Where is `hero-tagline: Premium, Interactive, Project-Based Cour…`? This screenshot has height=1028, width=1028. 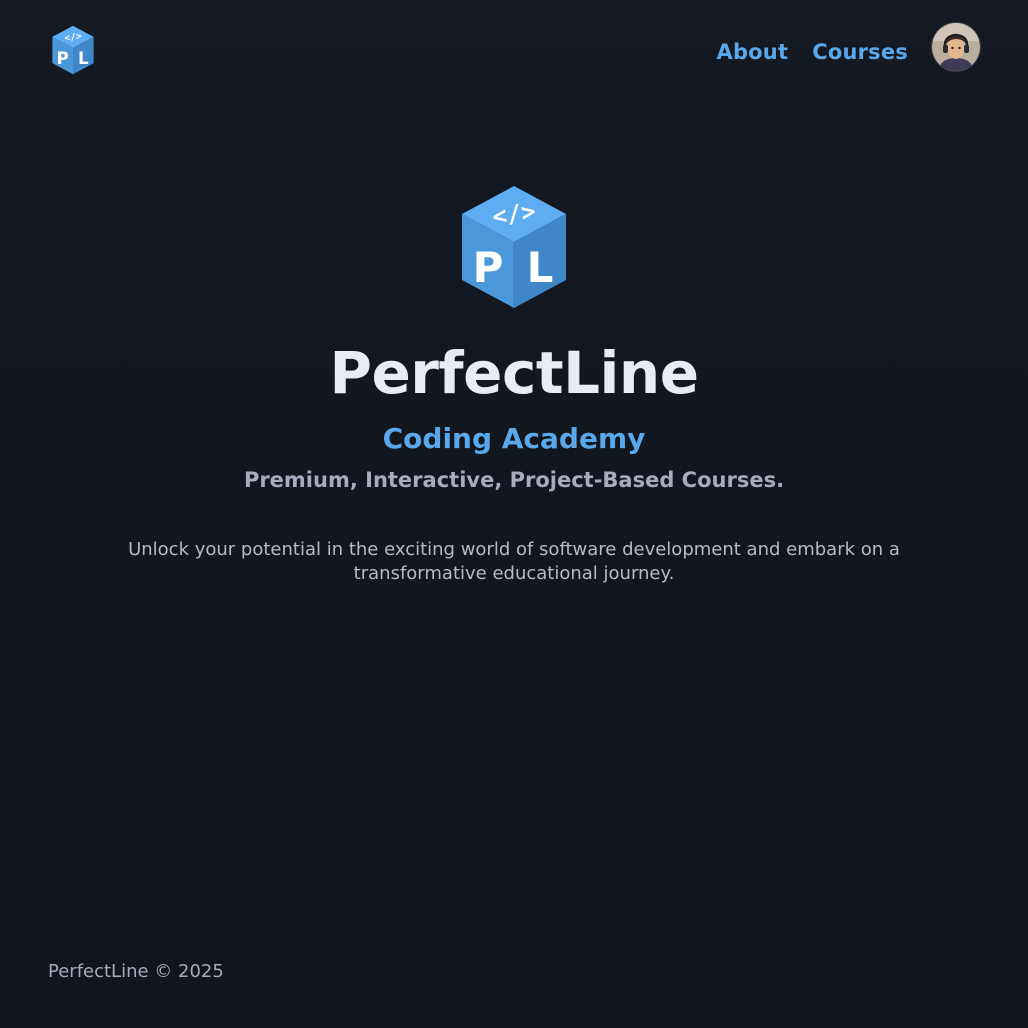 hero-tagline: Premium, Interactive, Project-Based Cour… is located at coordinates (514, 480).